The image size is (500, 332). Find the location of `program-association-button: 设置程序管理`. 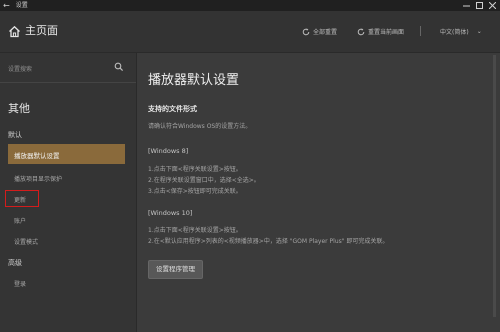

program-association-button: 设置程序管理 is located at coordinates (175, 269).